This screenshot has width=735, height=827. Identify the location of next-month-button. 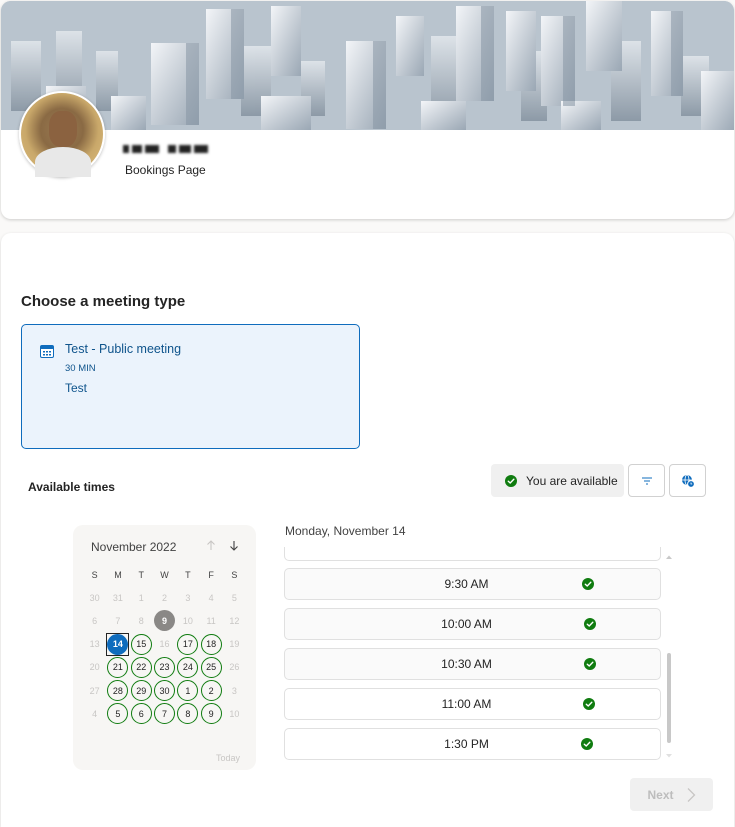
(234, 545).